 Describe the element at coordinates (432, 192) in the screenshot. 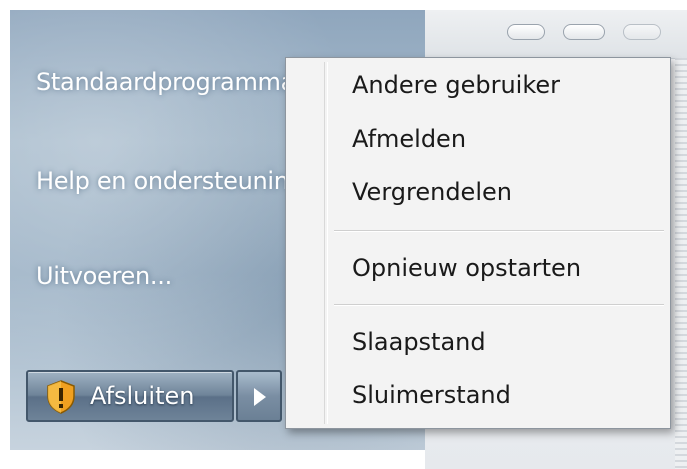

I see `menu-item-lock: Vergrendelen` at that location.